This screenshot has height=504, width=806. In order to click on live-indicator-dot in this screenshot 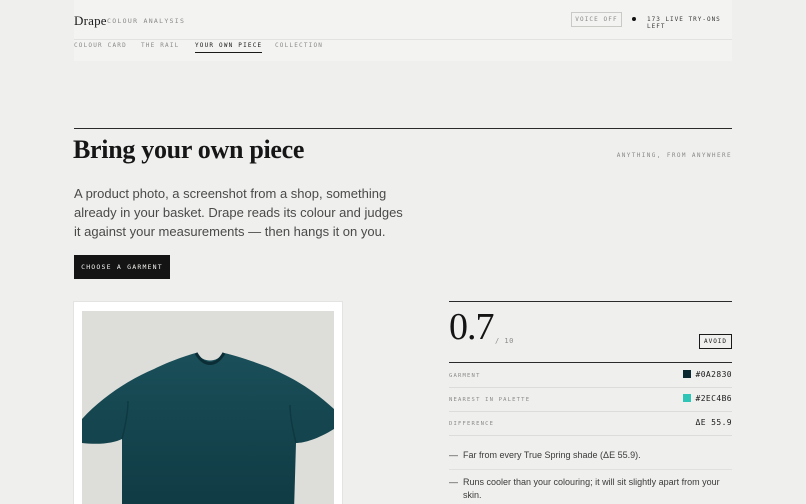, I will do `click(634, 19)`.